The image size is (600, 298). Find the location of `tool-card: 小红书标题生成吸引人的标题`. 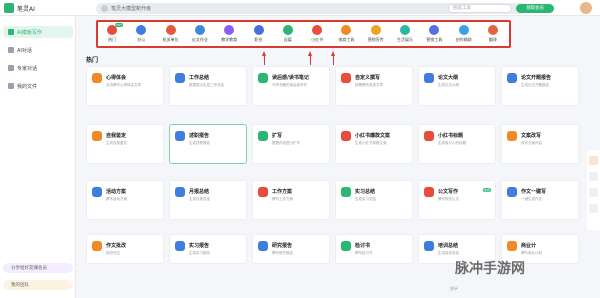

tool-card: 小红书标题生成吸引人的标题 is located at coordinates (457, 144).